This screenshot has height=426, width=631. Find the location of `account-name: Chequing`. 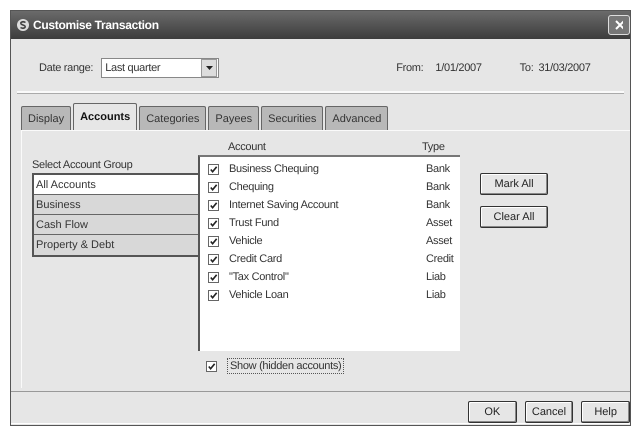

account-name: Chequing is located at coordinates (252, 187).